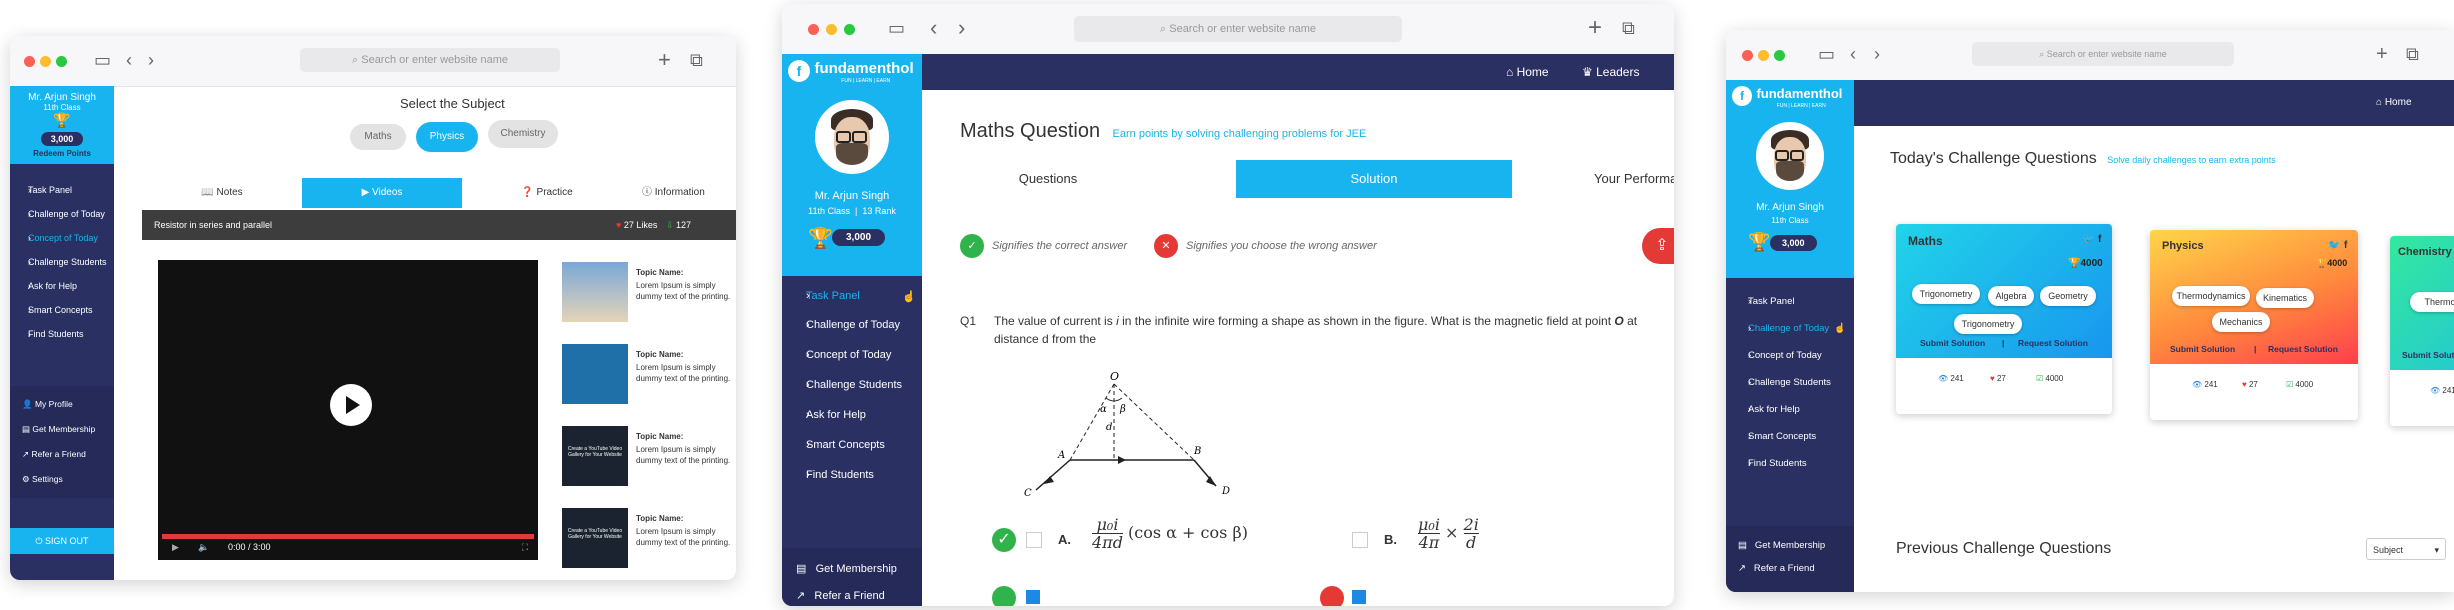 This screenshot has height=610, width=2454. Describe the element at coordinates (523, 134) in the screenshot. I see `subject-chemistry: Chemistry` at that location.